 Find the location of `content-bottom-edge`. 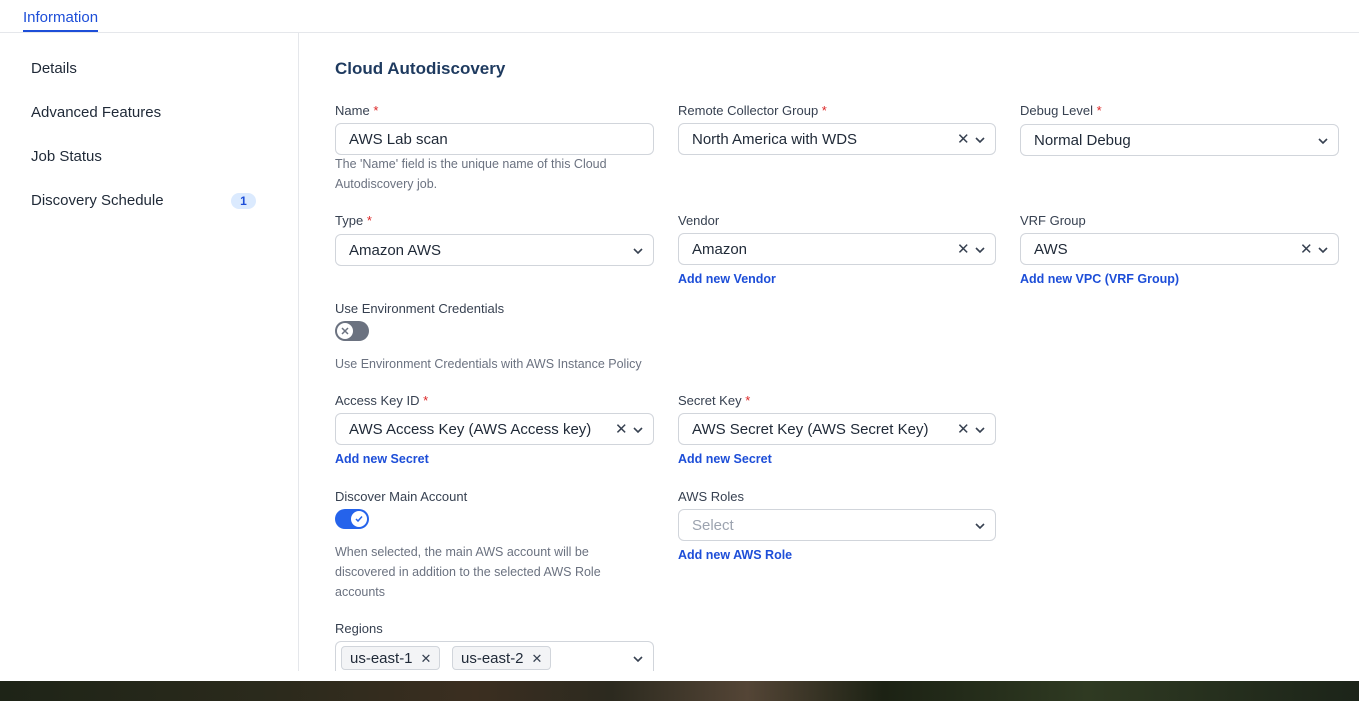

content-bottom-edge is located at coordinates (679, 676).